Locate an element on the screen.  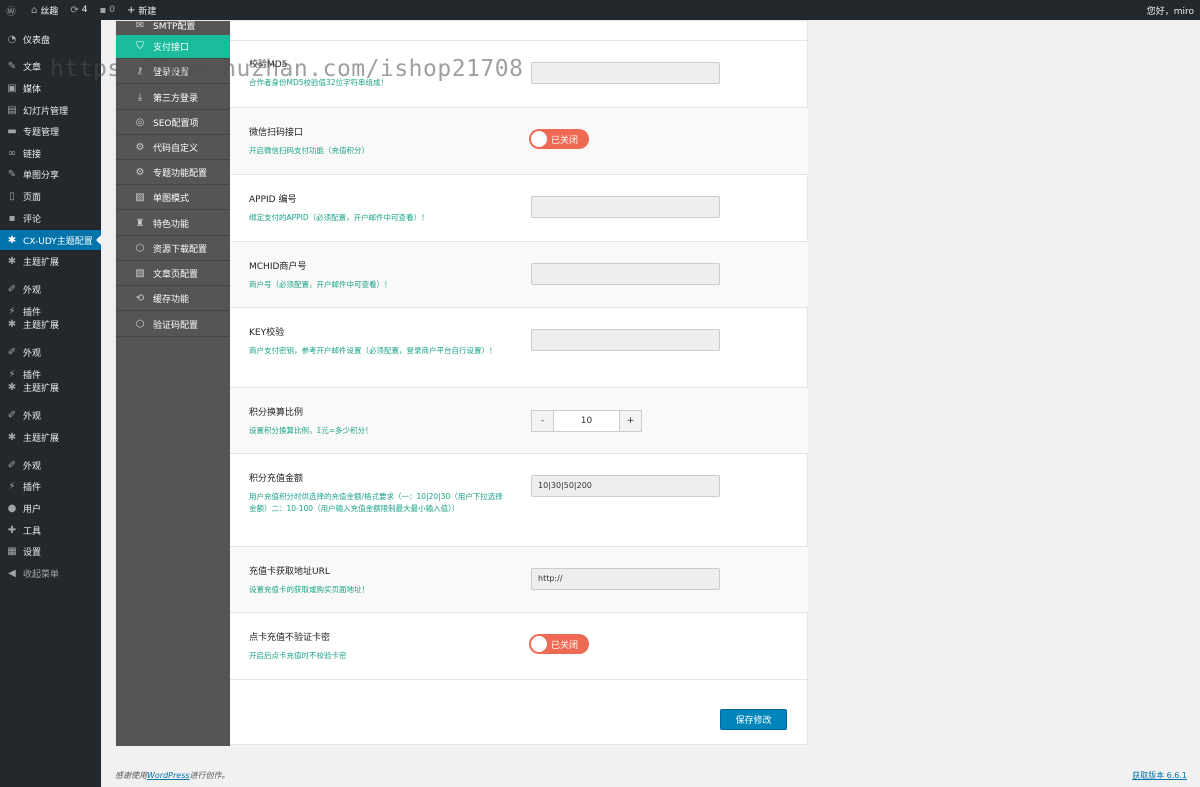
subnav-label: 专题功能配置 is located at coordinates (180, 174).